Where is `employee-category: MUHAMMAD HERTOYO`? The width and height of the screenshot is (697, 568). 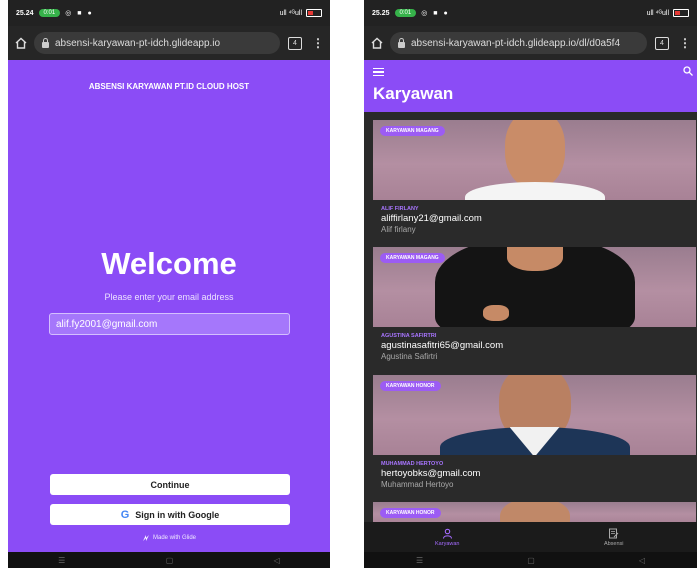
employee-category: MUHAMMAD HERTOYO is located at coordinates (412, 464).